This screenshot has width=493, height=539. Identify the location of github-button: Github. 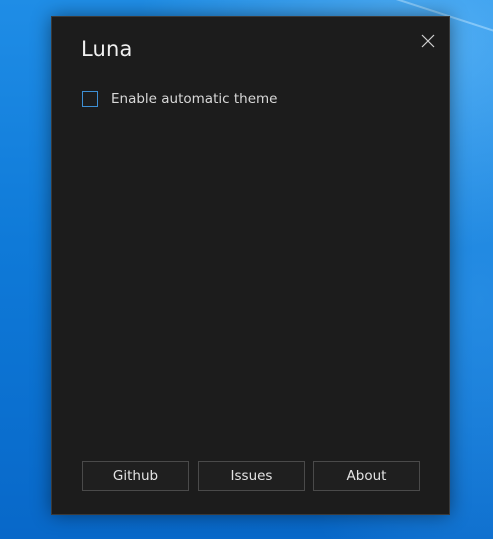
(135, 476).